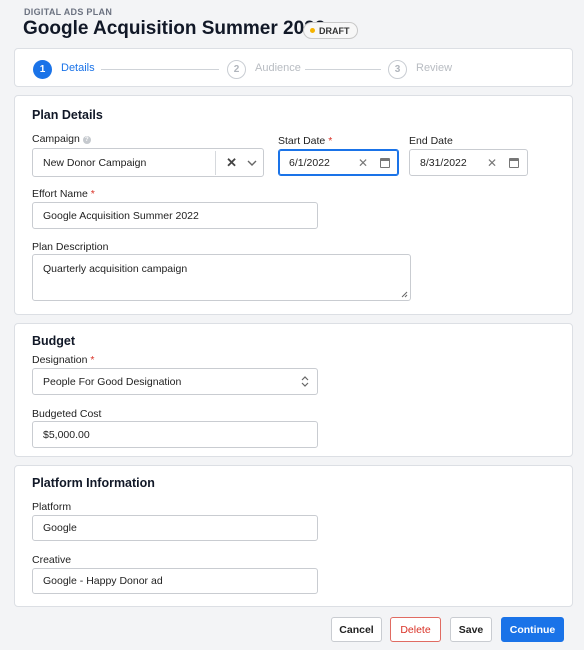 The width and height of the screenshot is (584, 650). I want to click on section-title: Plan Details, so click(67, 115).